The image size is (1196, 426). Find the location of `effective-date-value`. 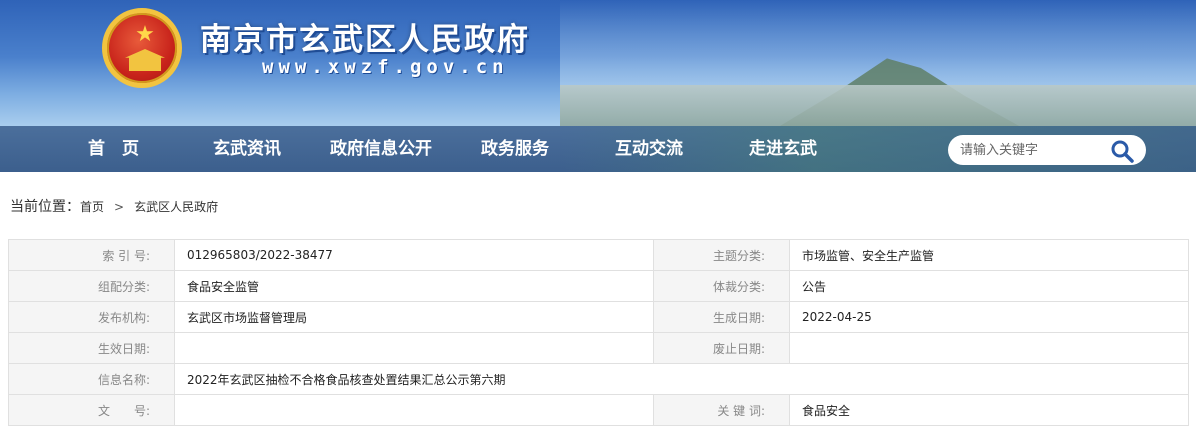

effective-date-value is located at coordinates (414, 348).